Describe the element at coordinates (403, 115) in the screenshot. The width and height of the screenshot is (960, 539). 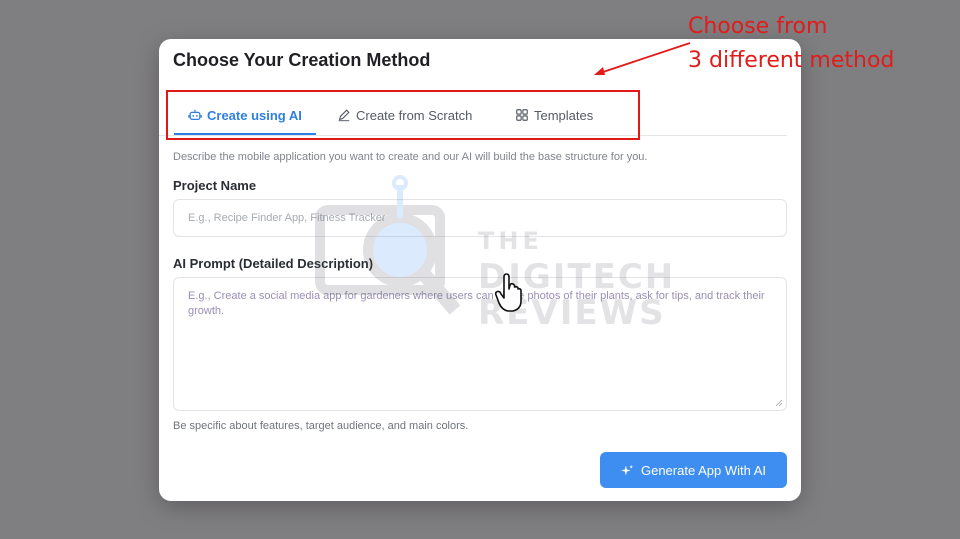
I see `tabs-highlight-box` at that location.